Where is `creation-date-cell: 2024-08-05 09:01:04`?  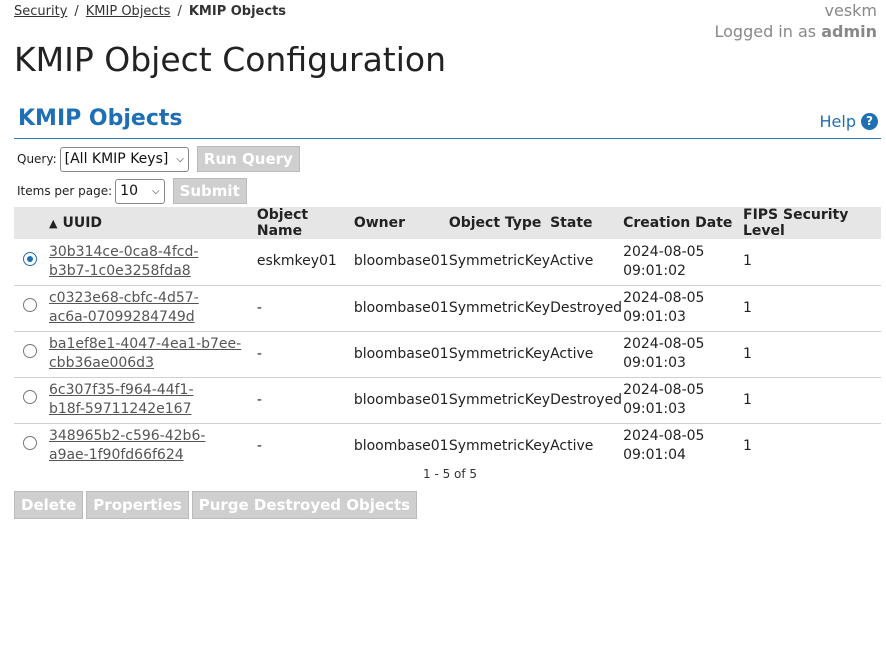
creation-date-cell: 2024-08-05 09:01:04 is located at coordinates (664, 446).